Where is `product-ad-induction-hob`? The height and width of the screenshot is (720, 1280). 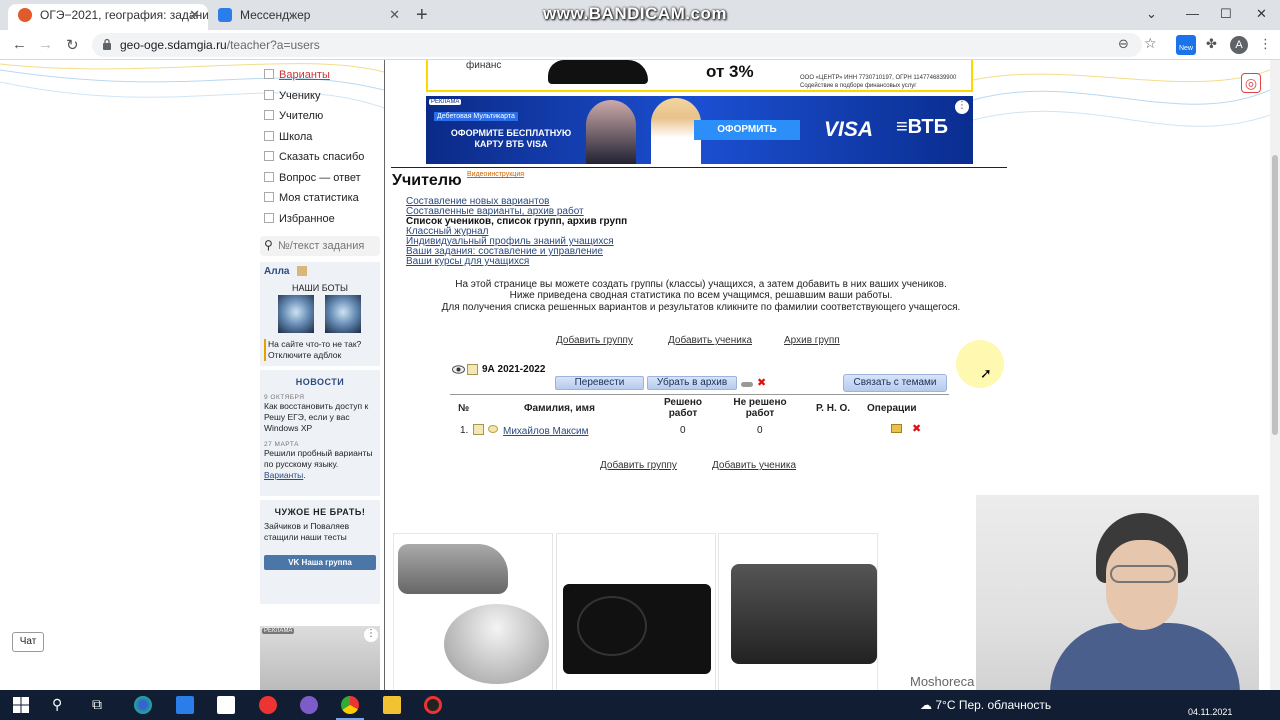 product-ad-induction-hob is located at coordinates (636, 611).